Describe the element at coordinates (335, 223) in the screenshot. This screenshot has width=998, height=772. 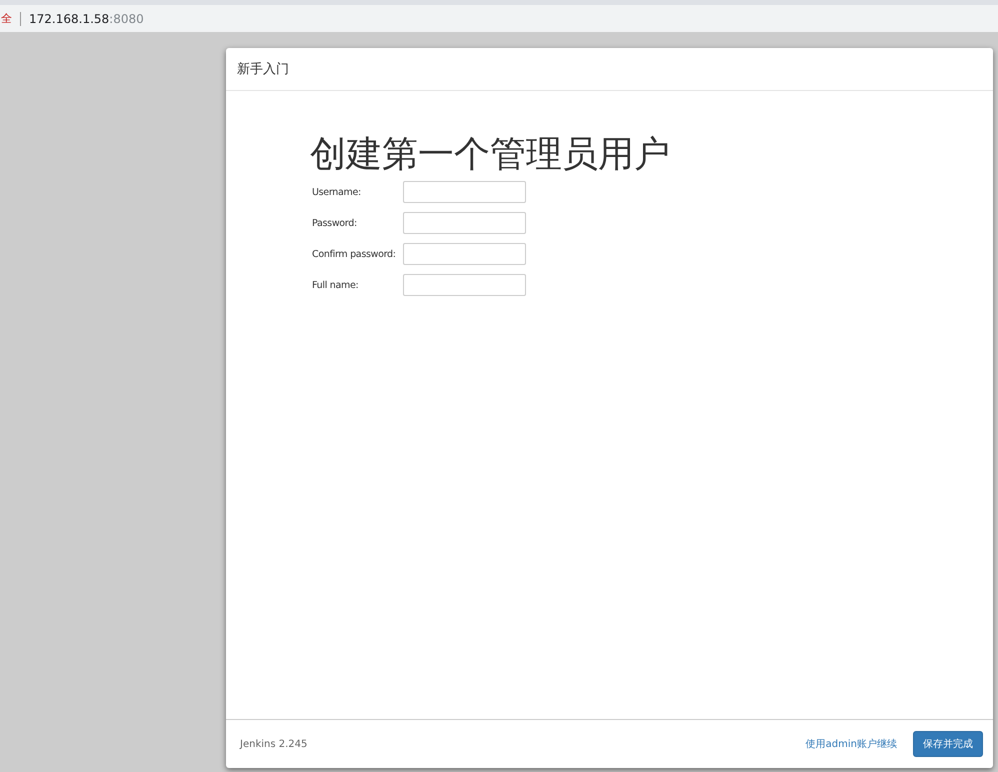
I see `field-label: Password:` at that location.